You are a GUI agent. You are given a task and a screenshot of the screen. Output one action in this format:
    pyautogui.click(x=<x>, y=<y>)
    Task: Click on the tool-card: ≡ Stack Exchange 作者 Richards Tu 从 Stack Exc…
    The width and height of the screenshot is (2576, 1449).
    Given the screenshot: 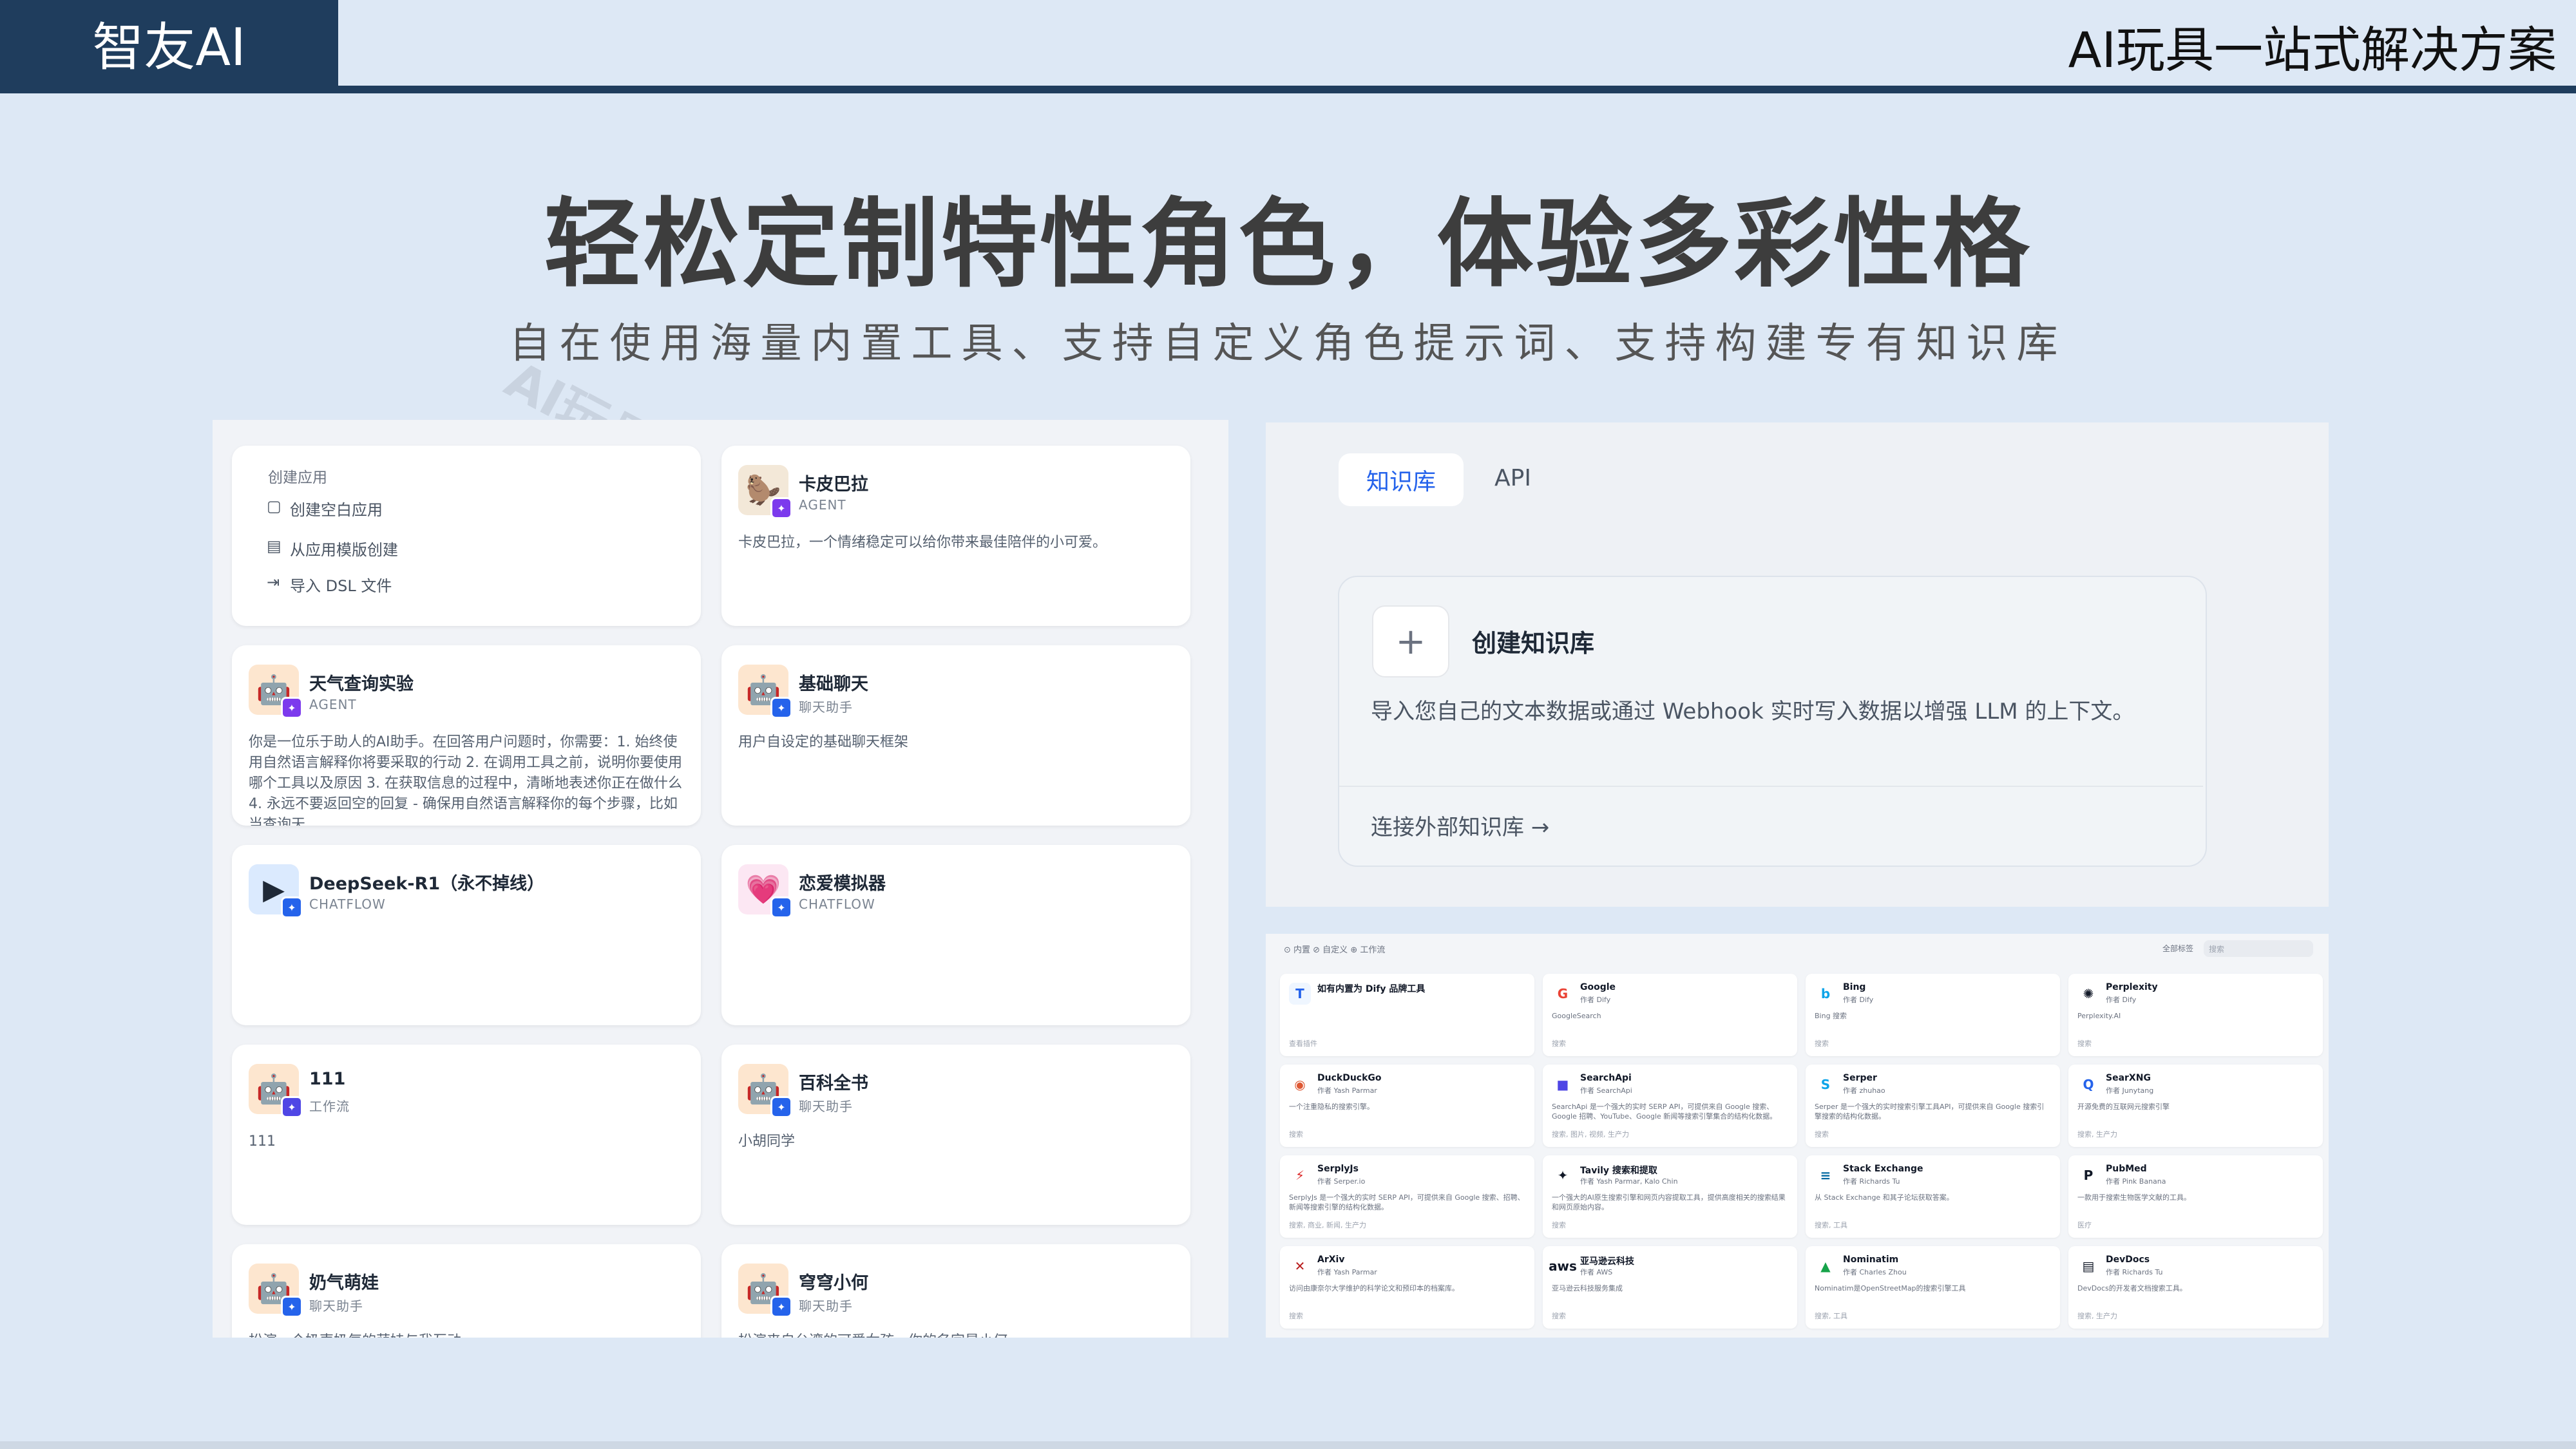 What is the action you would take?
    pyautogui.click(x=1933, y=1196)
    